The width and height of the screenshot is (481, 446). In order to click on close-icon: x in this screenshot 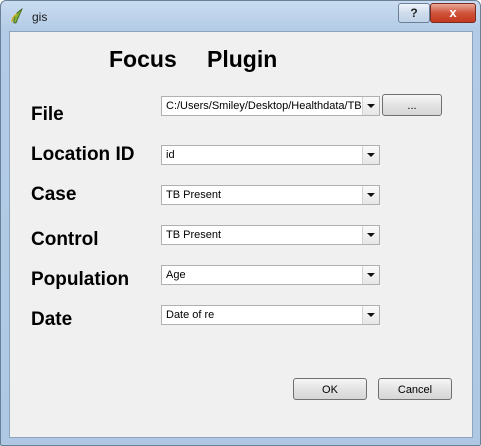, I will do `click(453, 12)`.